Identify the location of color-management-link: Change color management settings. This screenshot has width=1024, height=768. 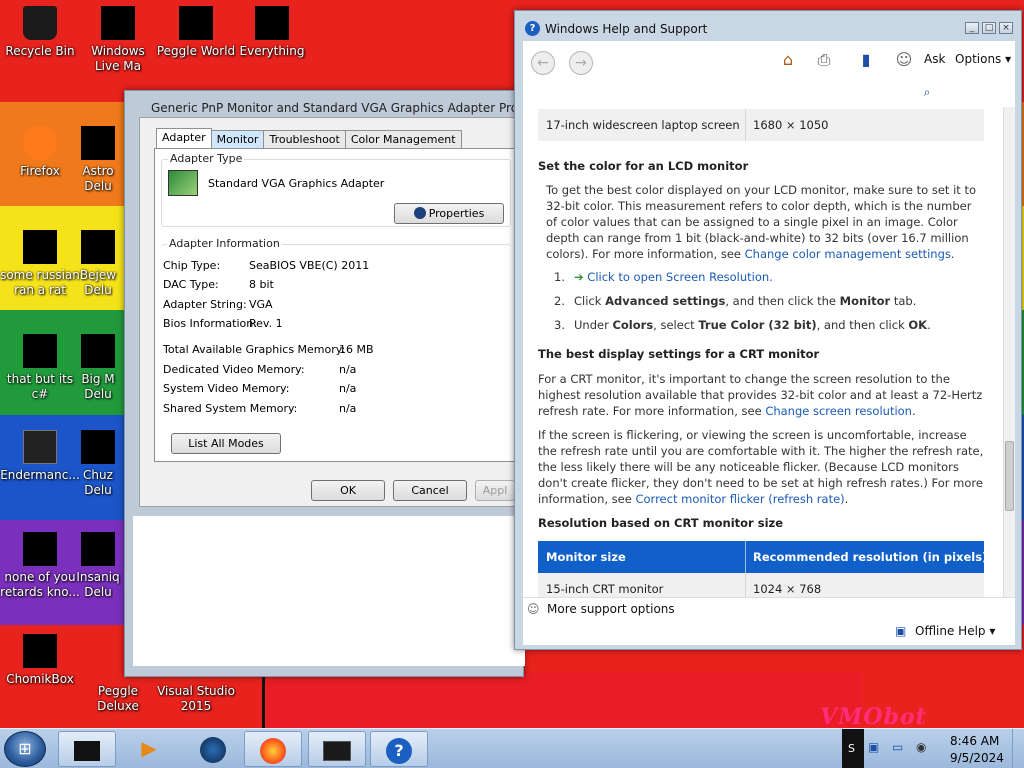
(848, 254).